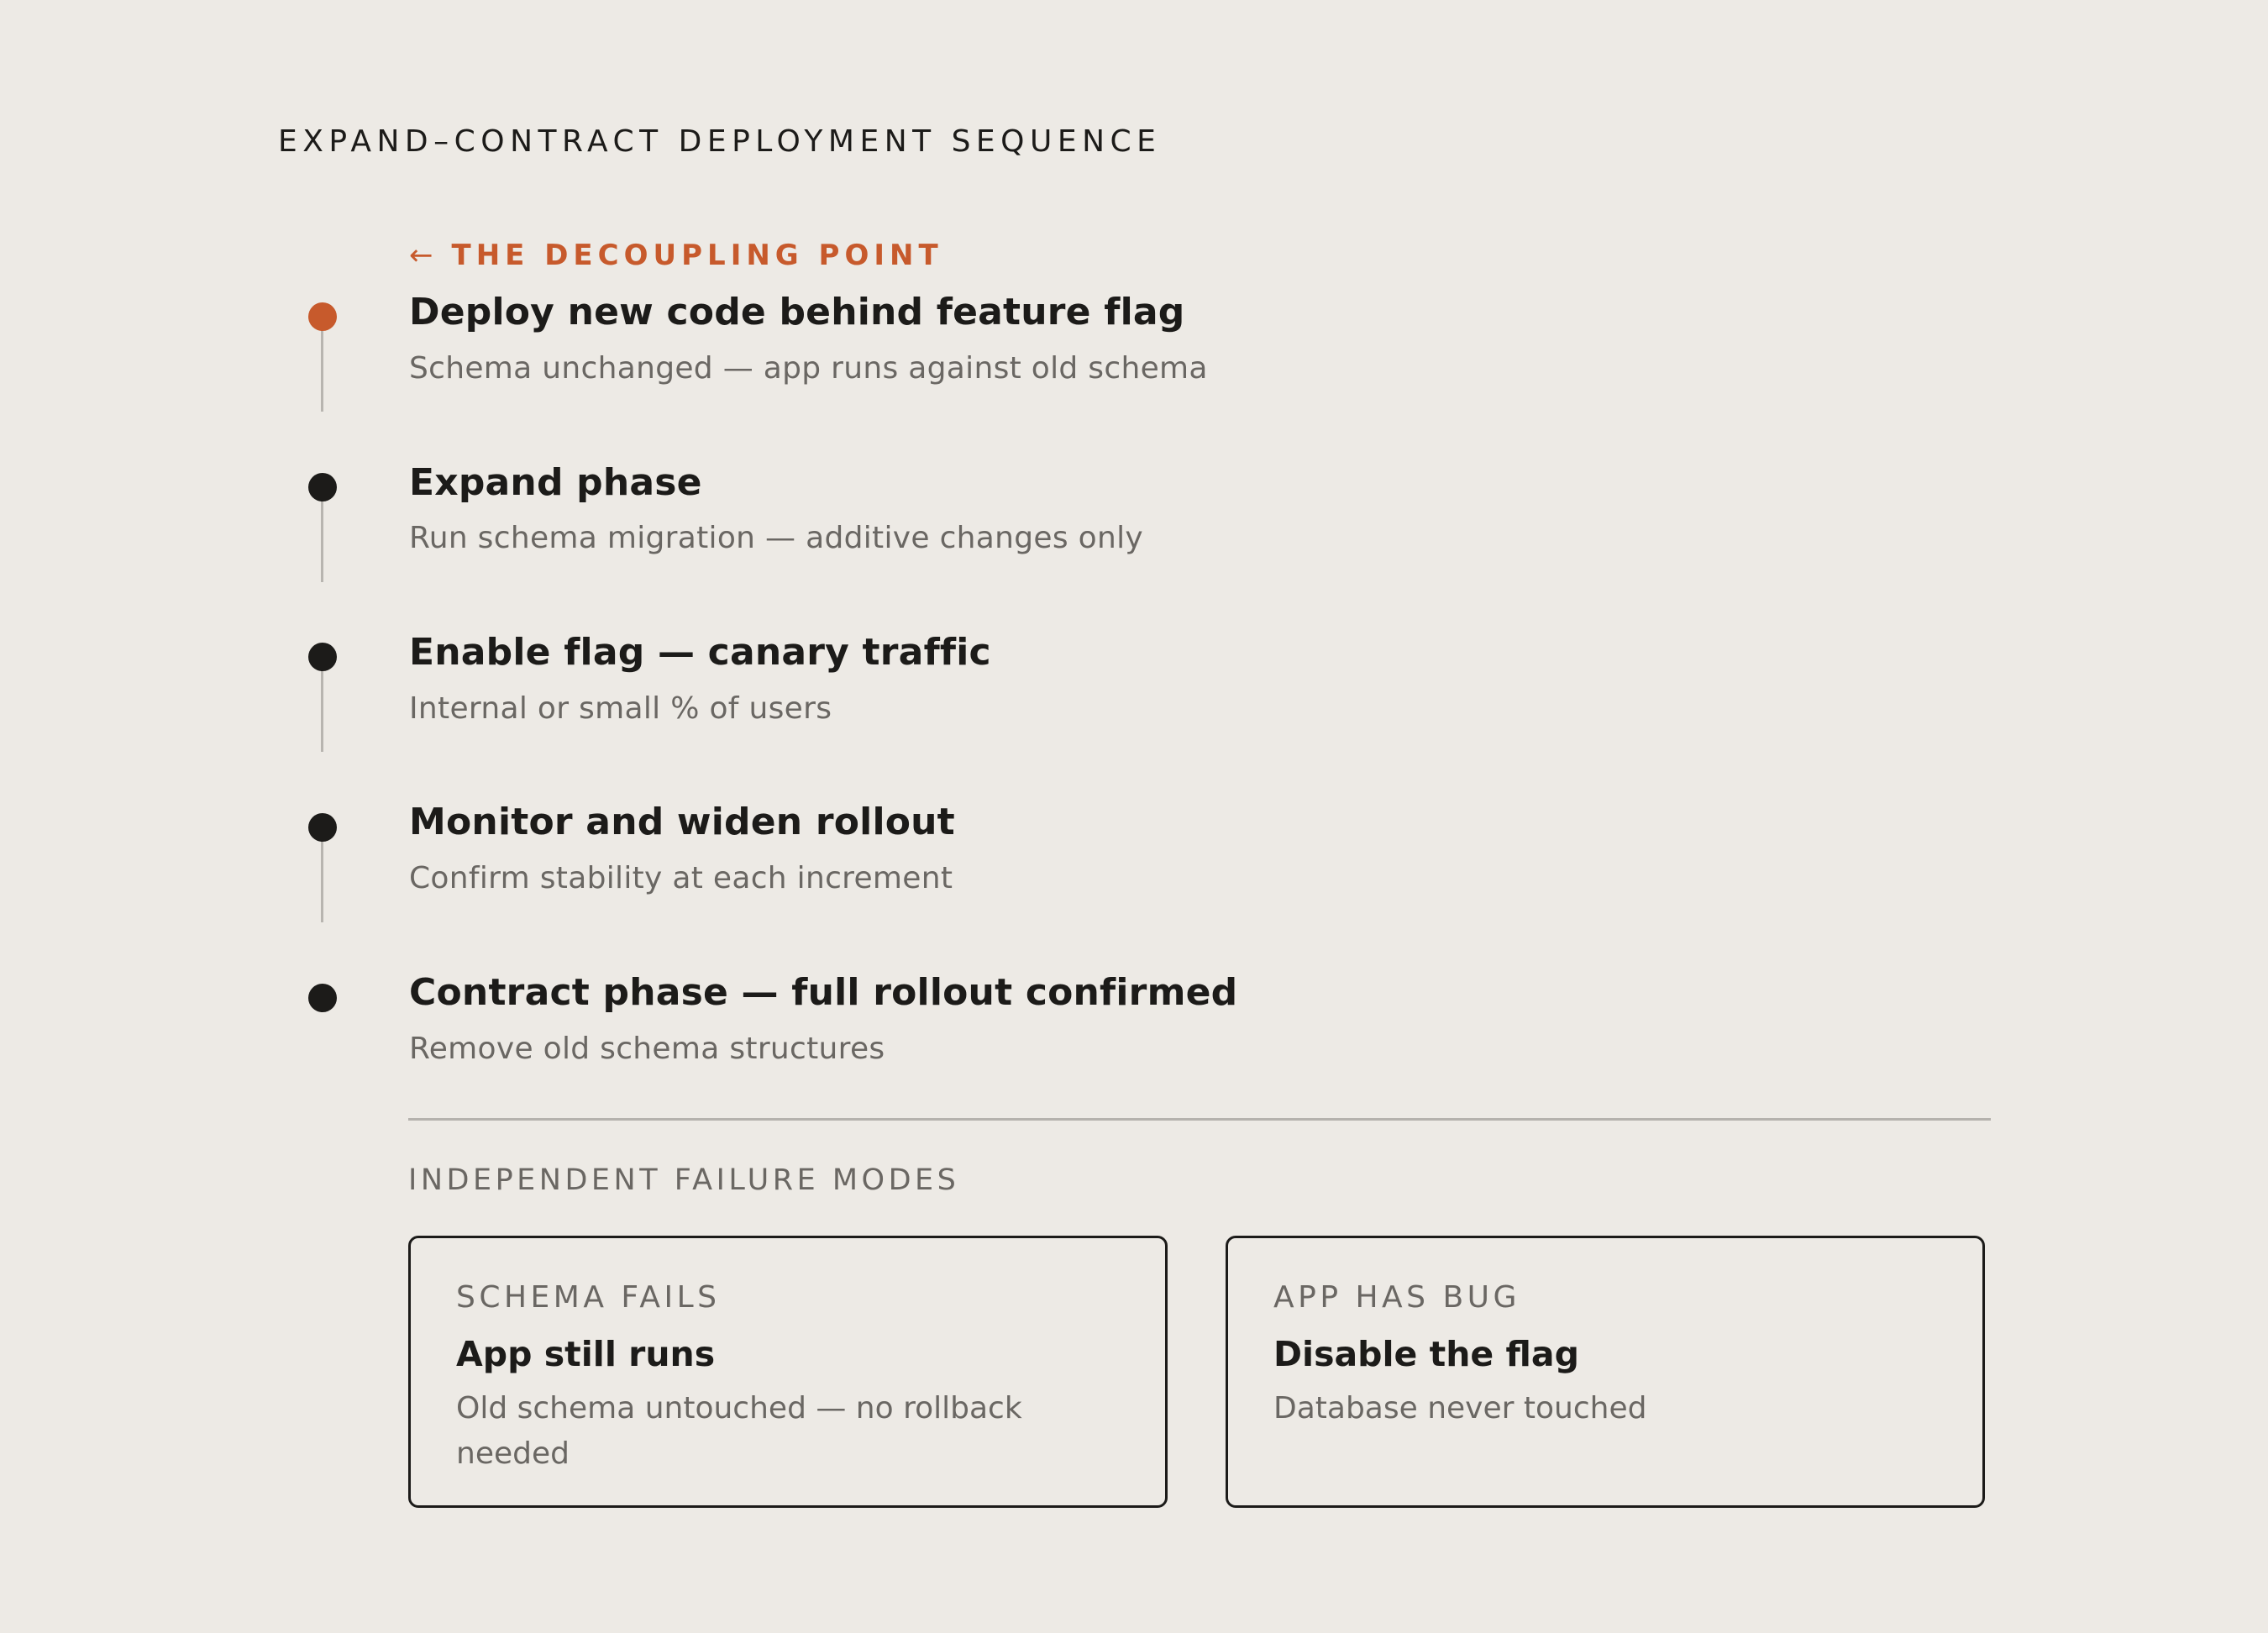  I want to click on decoupling-point-callout: ← THE DECOUPLING POINT, so click(676, 255).